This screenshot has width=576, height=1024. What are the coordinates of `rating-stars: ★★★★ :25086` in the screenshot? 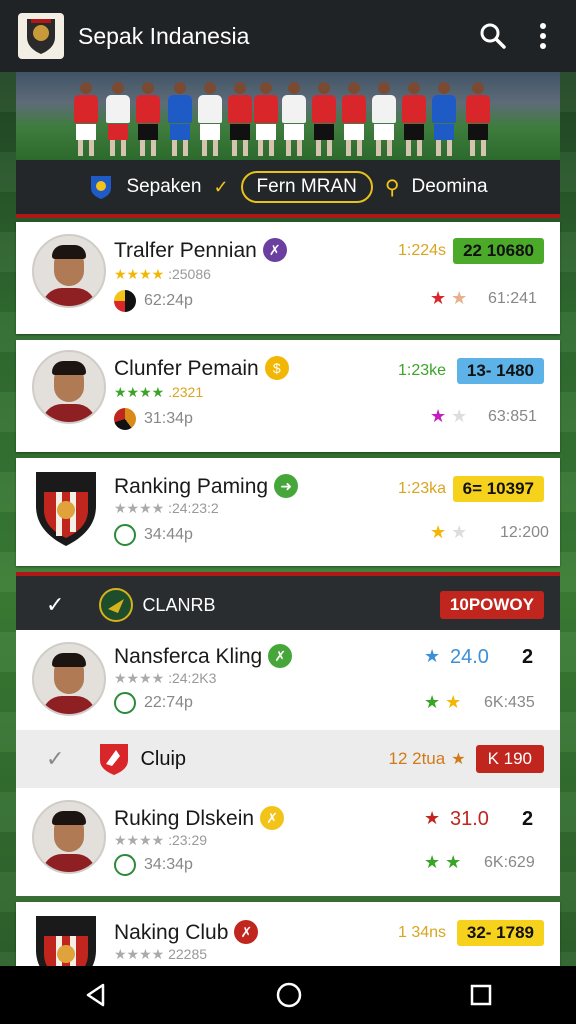 It's located at (162, 274).